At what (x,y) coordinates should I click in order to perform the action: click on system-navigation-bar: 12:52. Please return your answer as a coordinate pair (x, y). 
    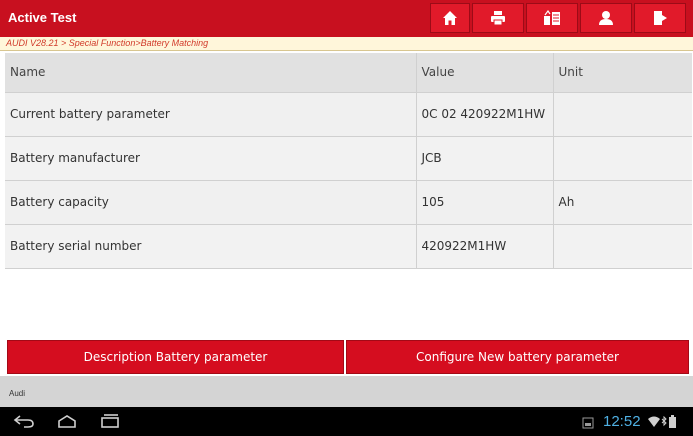
    Looking at the image, I should click on (346, 421).